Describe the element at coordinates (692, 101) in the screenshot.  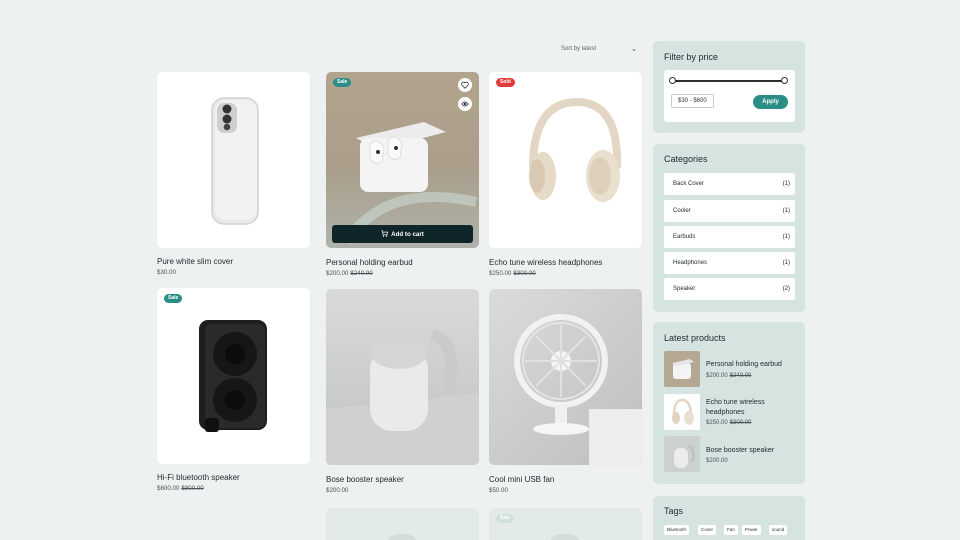
I see `price-range-value: $30 - $600` at that location.